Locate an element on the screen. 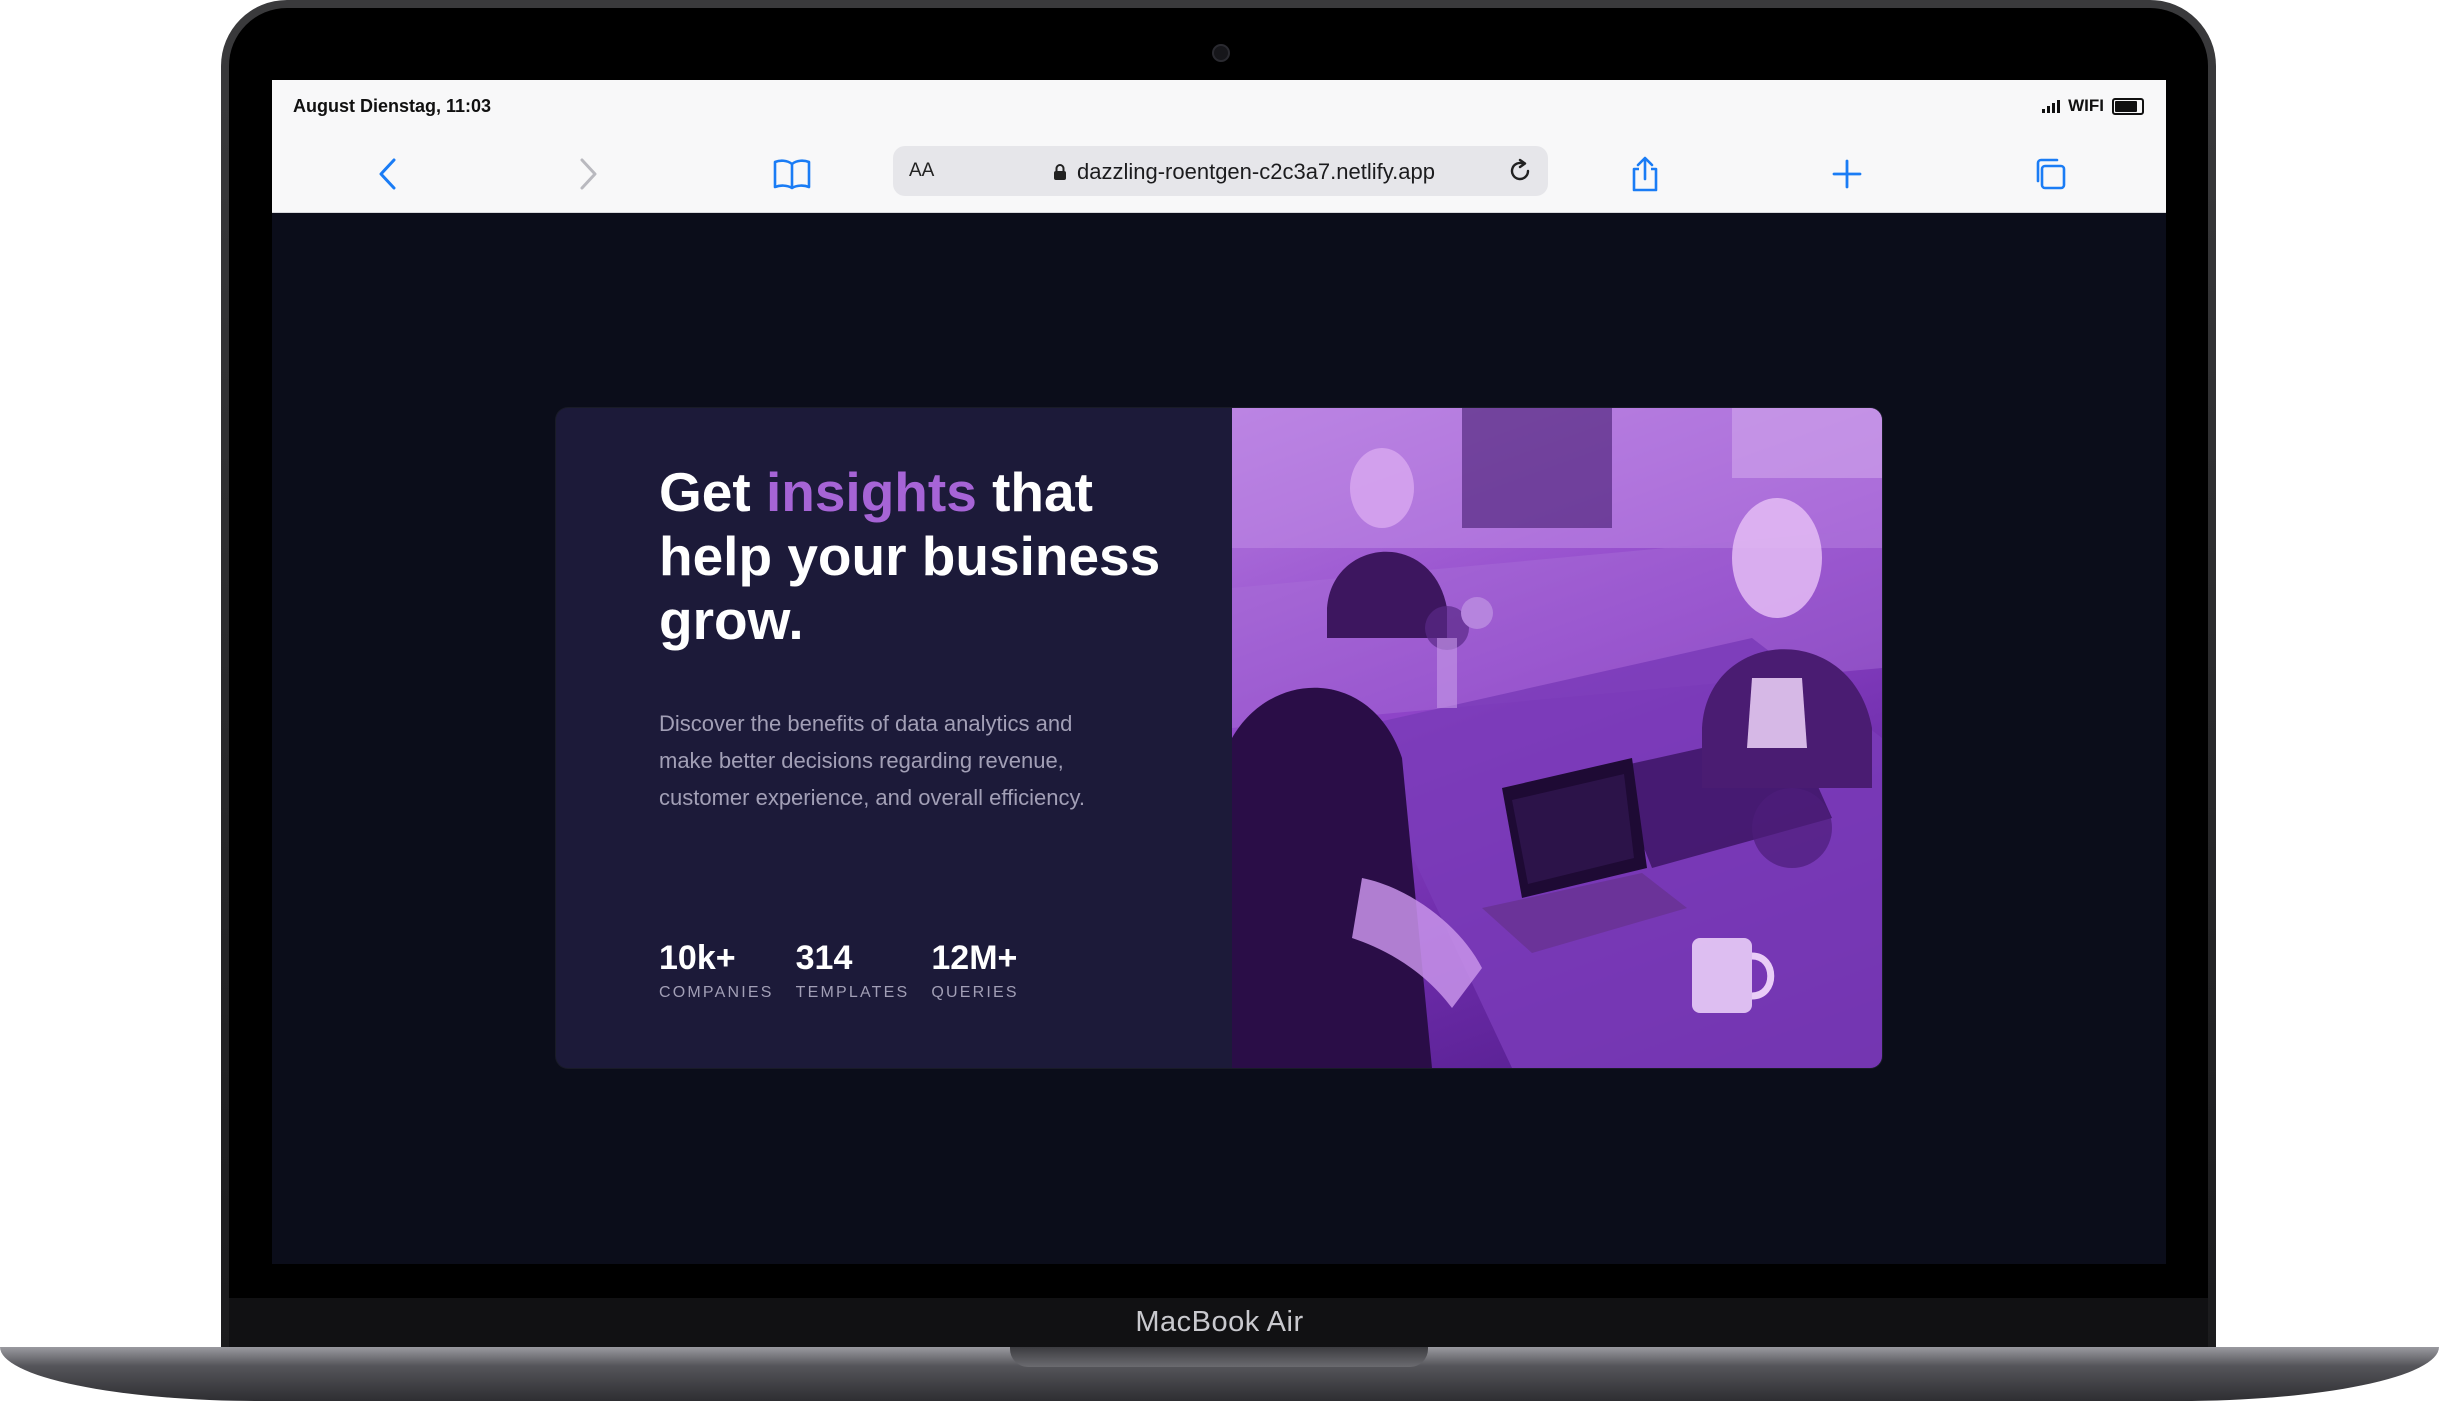 This screenshot has height=1401, width=2439. headline-start: Get is located at coordinates (705, 492).